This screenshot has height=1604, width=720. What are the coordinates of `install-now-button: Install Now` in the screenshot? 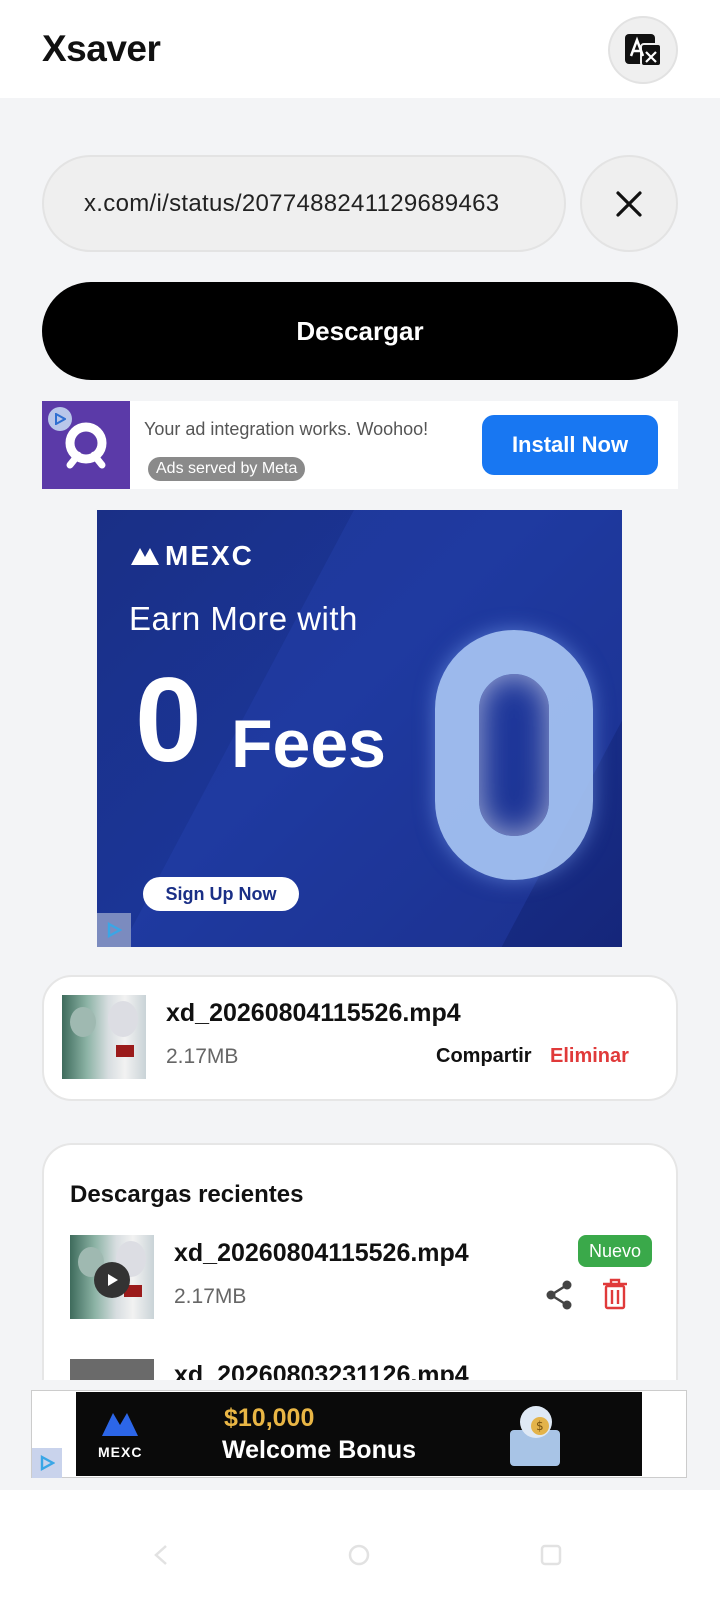 It's located at (570, 445).